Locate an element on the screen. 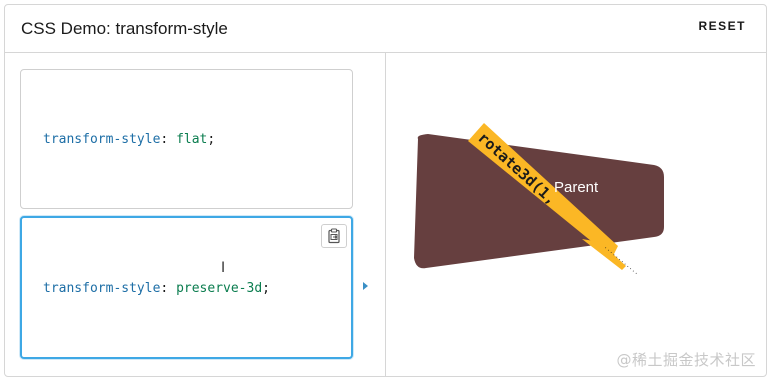  demo-header: CSS Demo: transform-style RESET is located at coordinates (385, 29).